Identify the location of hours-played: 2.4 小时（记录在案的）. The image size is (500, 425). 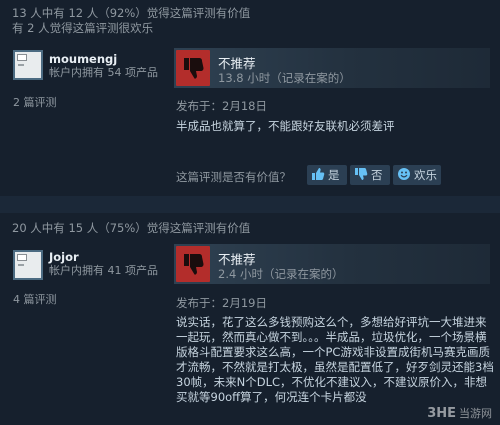
(281, 274).